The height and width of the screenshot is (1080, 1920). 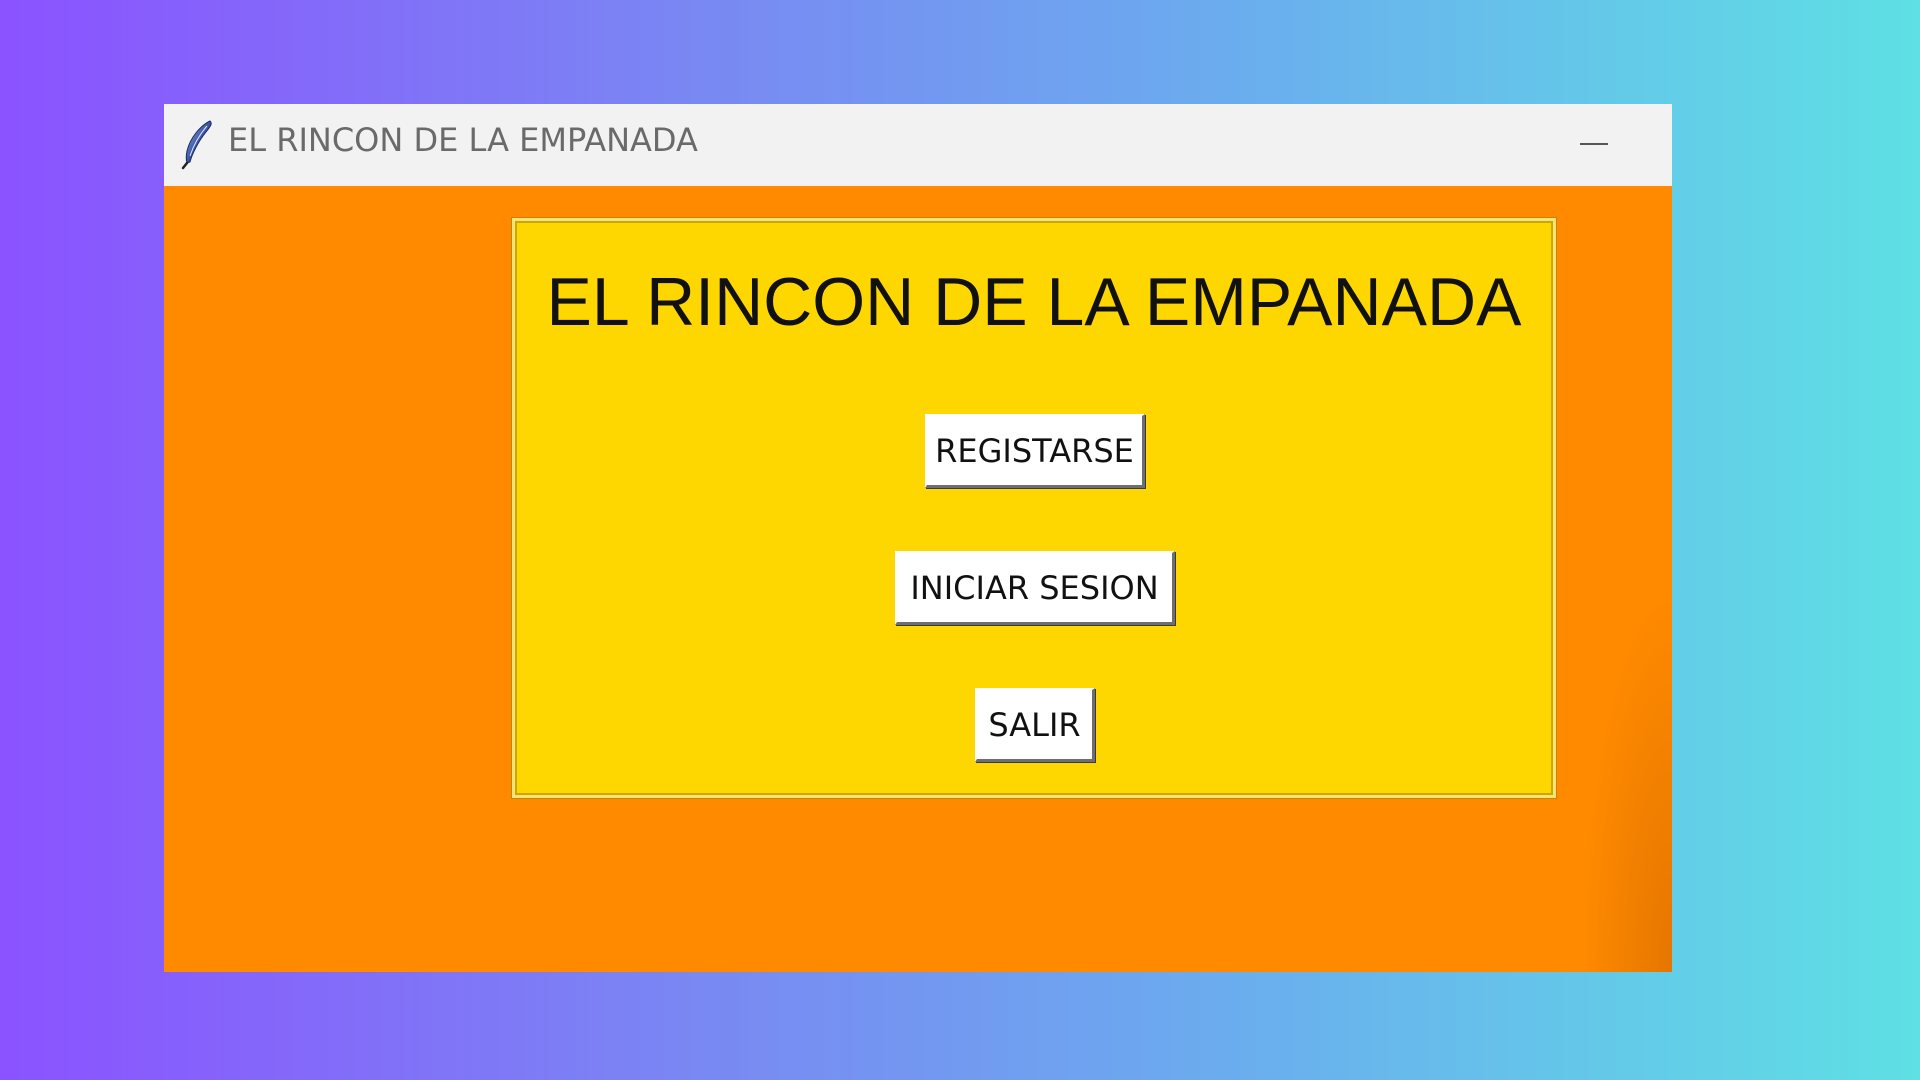 I want to click on feather-icon, so click(x=196, y=145).